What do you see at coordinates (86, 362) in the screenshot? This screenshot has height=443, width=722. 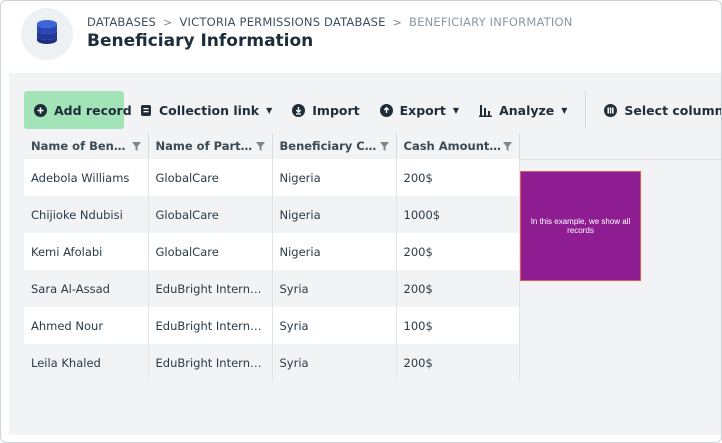 I see `table-cell: Leila Khaled` at bounding box center [86, 362].